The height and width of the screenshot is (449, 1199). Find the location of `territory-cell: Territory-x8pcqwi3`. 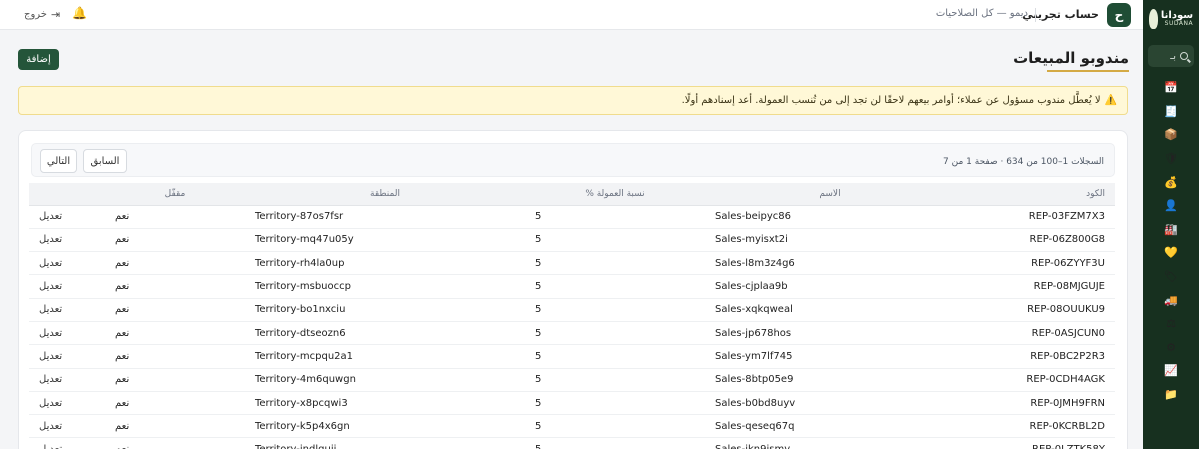

territory-cell: Territory-x8pcqwi3 is located at coordinates (385, 403).